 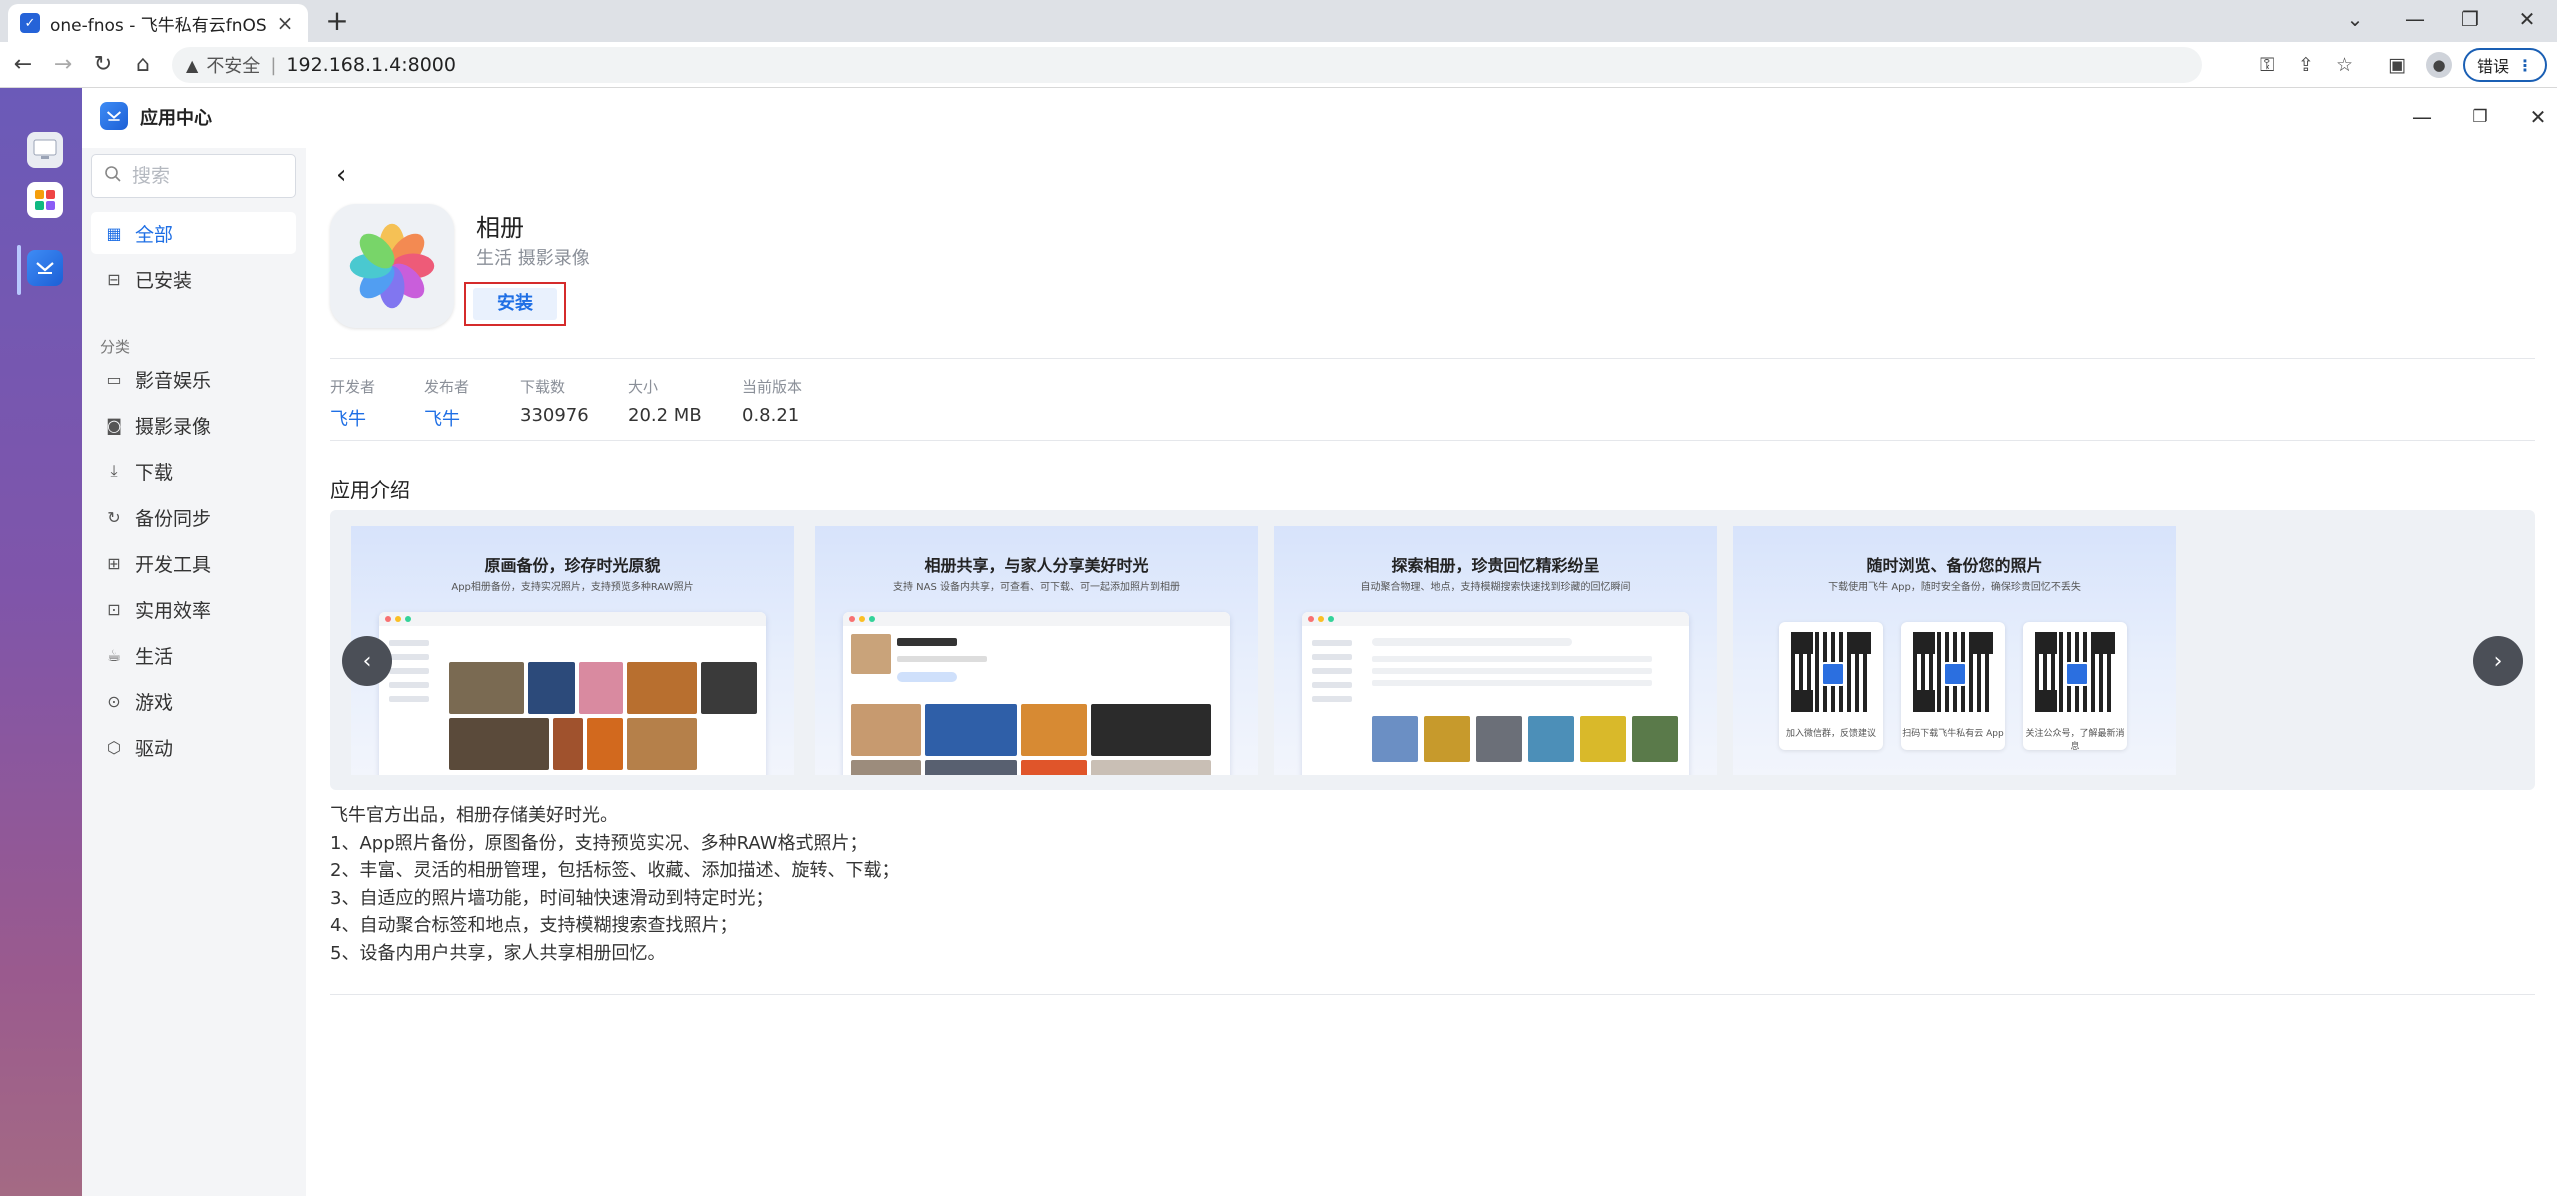 What do you see at coordinates (615, 870) in the screenshot?
I see `description-line: 2、丰富、灵活的相册管理，包括标签、收藏、添加描述、旋转、下载；` at bounding box center [615, 870].